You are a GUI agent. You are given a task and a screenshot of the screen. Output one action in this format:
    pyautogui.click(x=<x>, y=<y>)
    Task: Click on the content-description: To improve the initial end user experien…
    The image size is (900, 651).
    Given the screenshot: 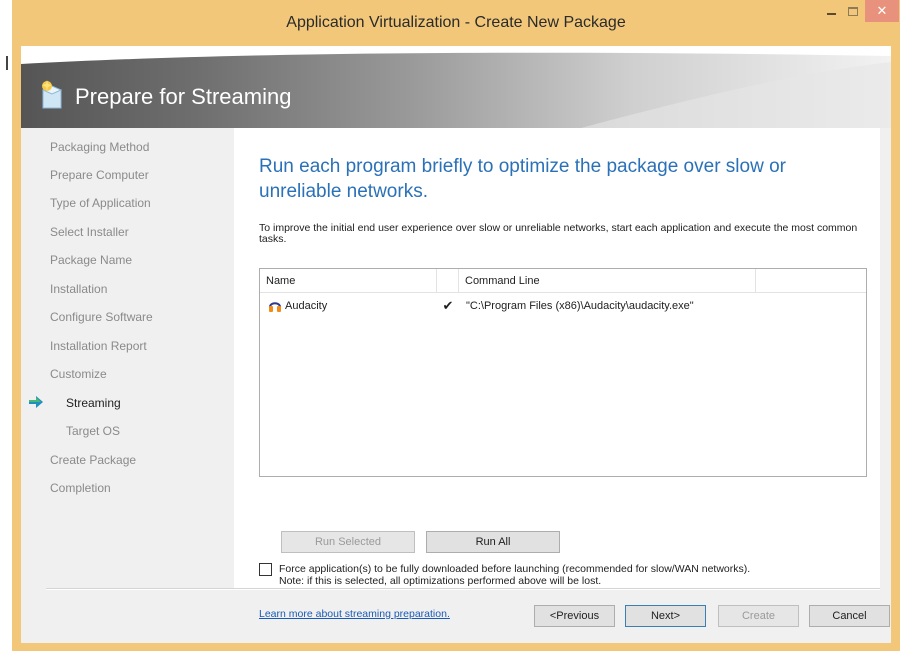 What is the action you would take?
    pyautogui.click(x=558, y=233)
    